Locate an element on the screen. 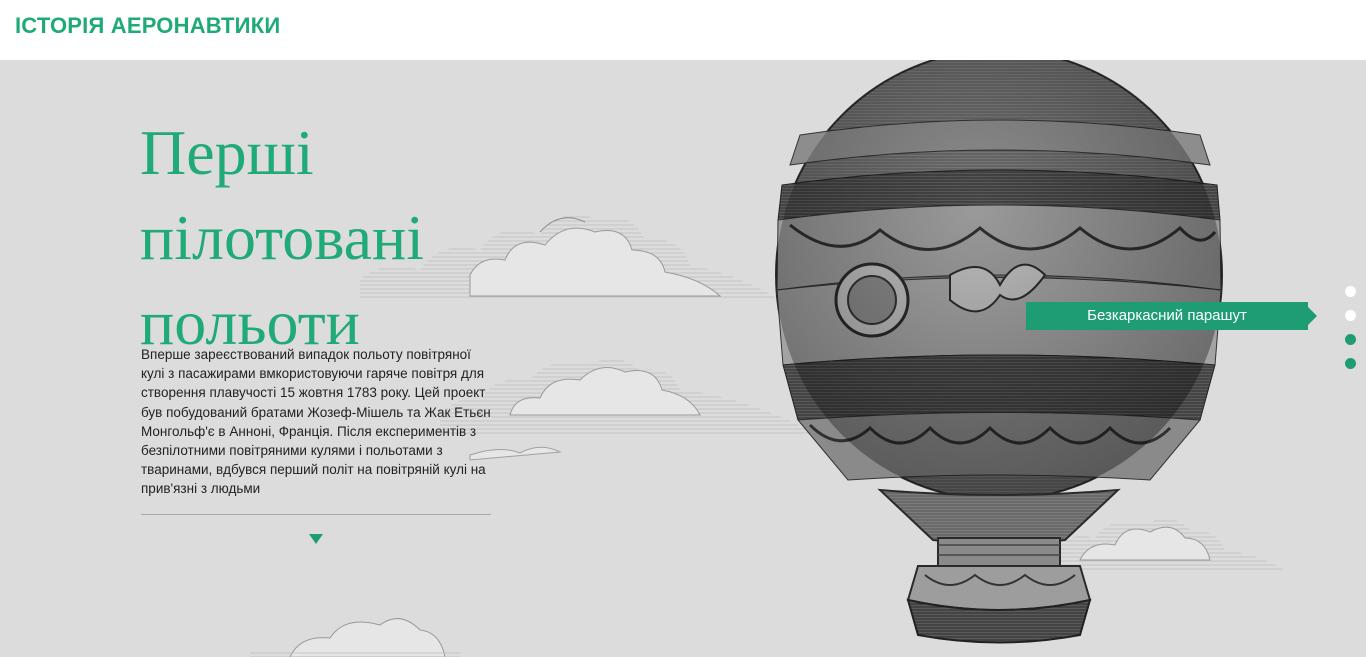 The image size is (1366, 657). page-title-line-2: пілотовані is located at coordinates (282, 237).